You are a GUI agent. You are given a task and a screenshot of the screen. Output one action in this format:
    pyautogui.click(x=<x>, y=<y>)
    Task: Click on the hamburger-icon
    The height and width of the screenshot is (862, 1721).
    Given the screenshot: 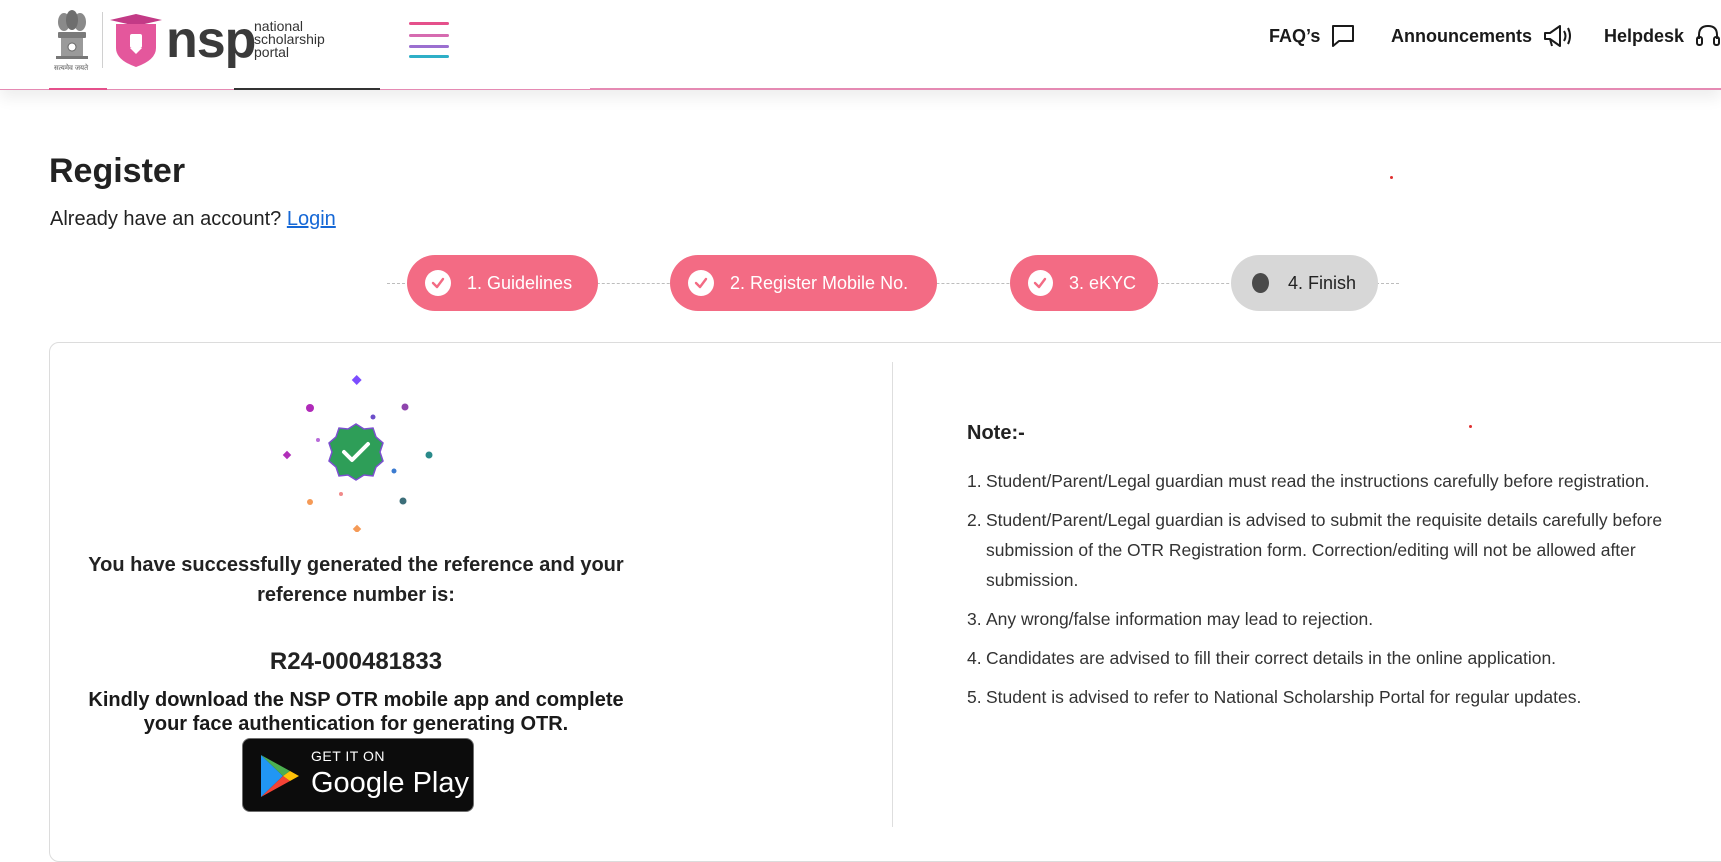 What is the action you would take?
    pyautogui.click(x=428, y=40)
    